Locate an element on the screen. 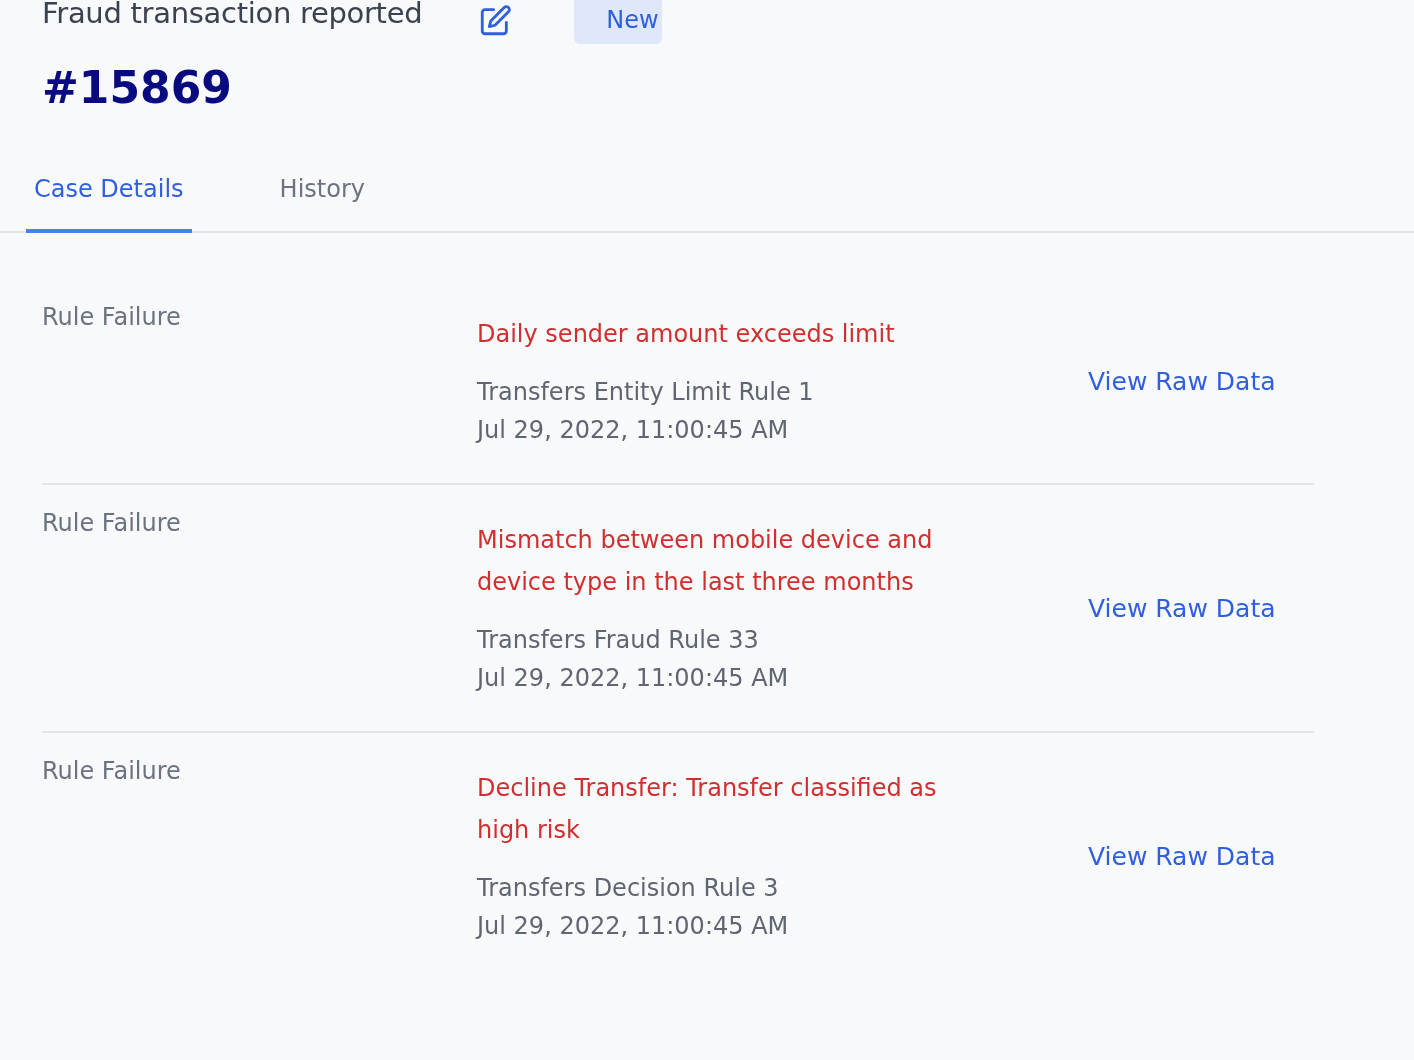 The image size is (1414, 1060). case-title: Fraud transaction reported is located at coordinates (232, 15).